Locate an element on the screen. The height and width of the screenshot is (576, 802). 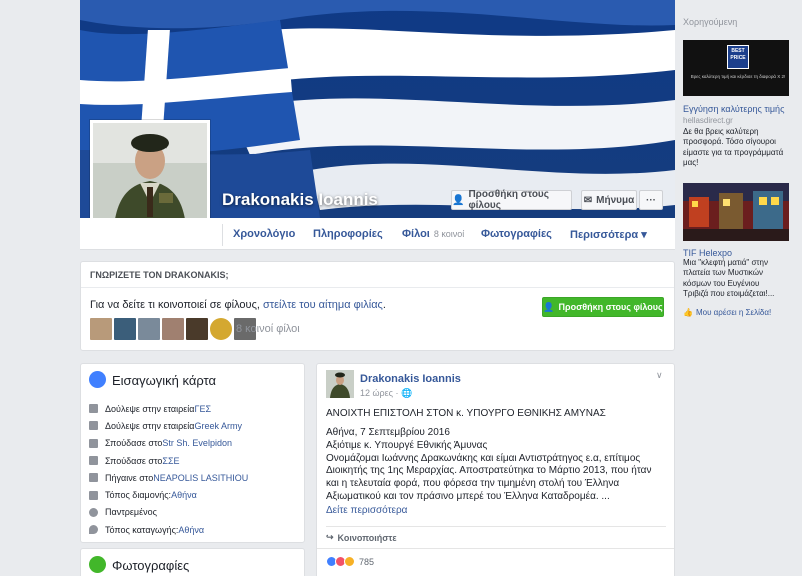
post-author-avatar is located at coordinates (340, 384).